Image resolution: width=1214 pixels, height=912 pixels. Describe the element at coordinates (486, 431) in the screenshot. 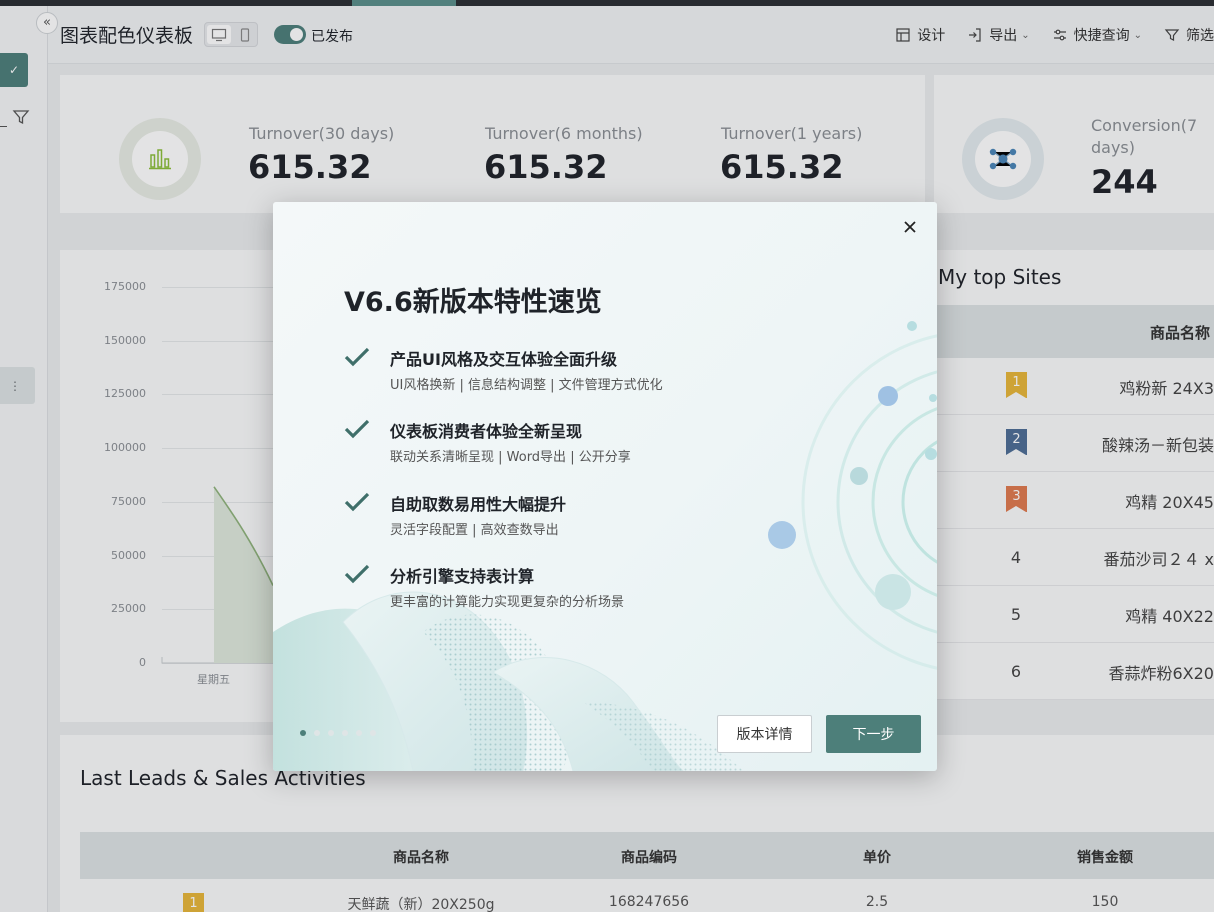

I see `feature-title: 仪表板消费者体验全新呈现` at that location.